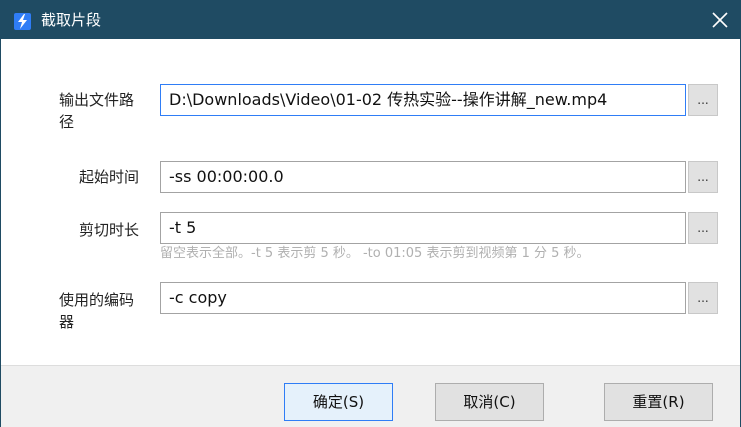 The image size is (741, 427). I want to click on reset-button: 重置(R), so click(658, 402).